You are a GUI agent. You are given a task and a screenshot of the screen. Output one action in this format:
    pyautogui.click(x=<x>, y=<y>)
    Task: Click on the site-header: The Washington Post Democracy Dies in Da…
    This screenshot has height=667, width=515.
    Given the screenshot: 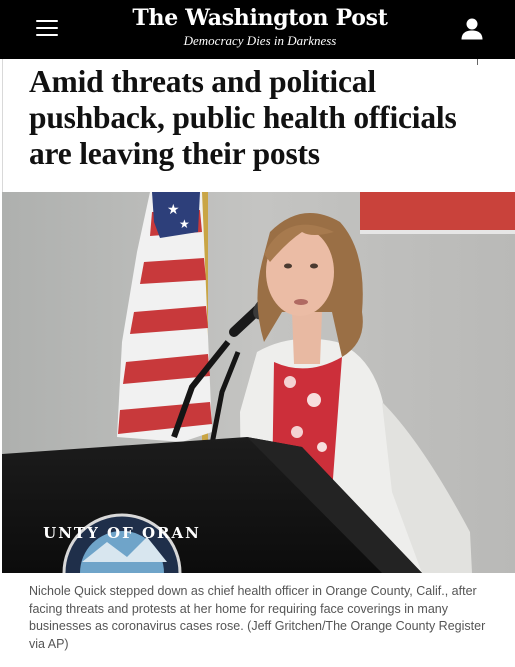 What is the action you would take?
    pyautogui.click(x=257, y=29)
    